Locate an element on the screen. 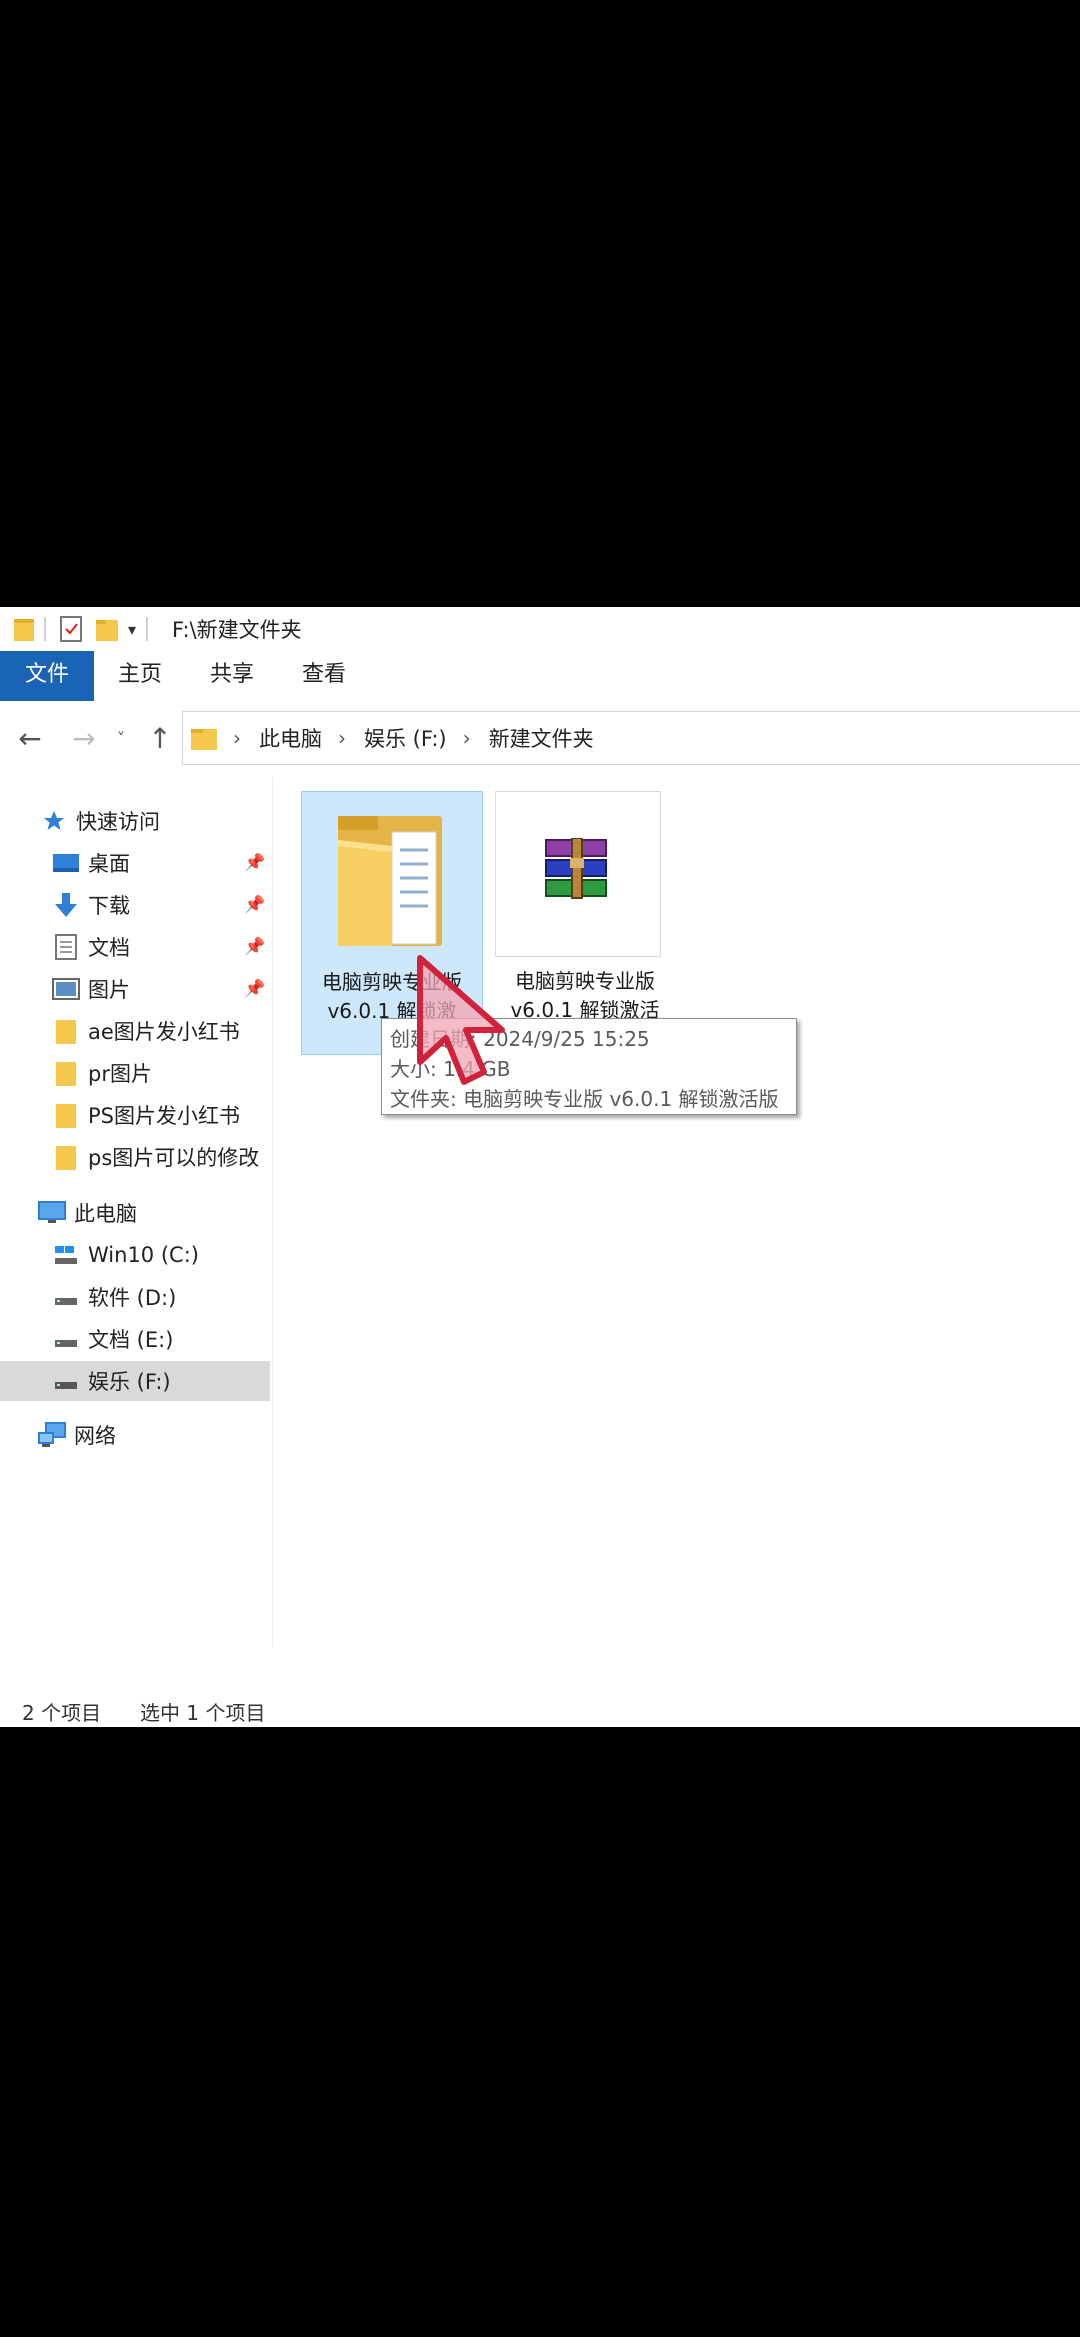 Image resolution: width=1080 pixels, height=2337 pixels. sidebar-item-folder: PS图片发小红书 is located at coordinates (135, 1115).